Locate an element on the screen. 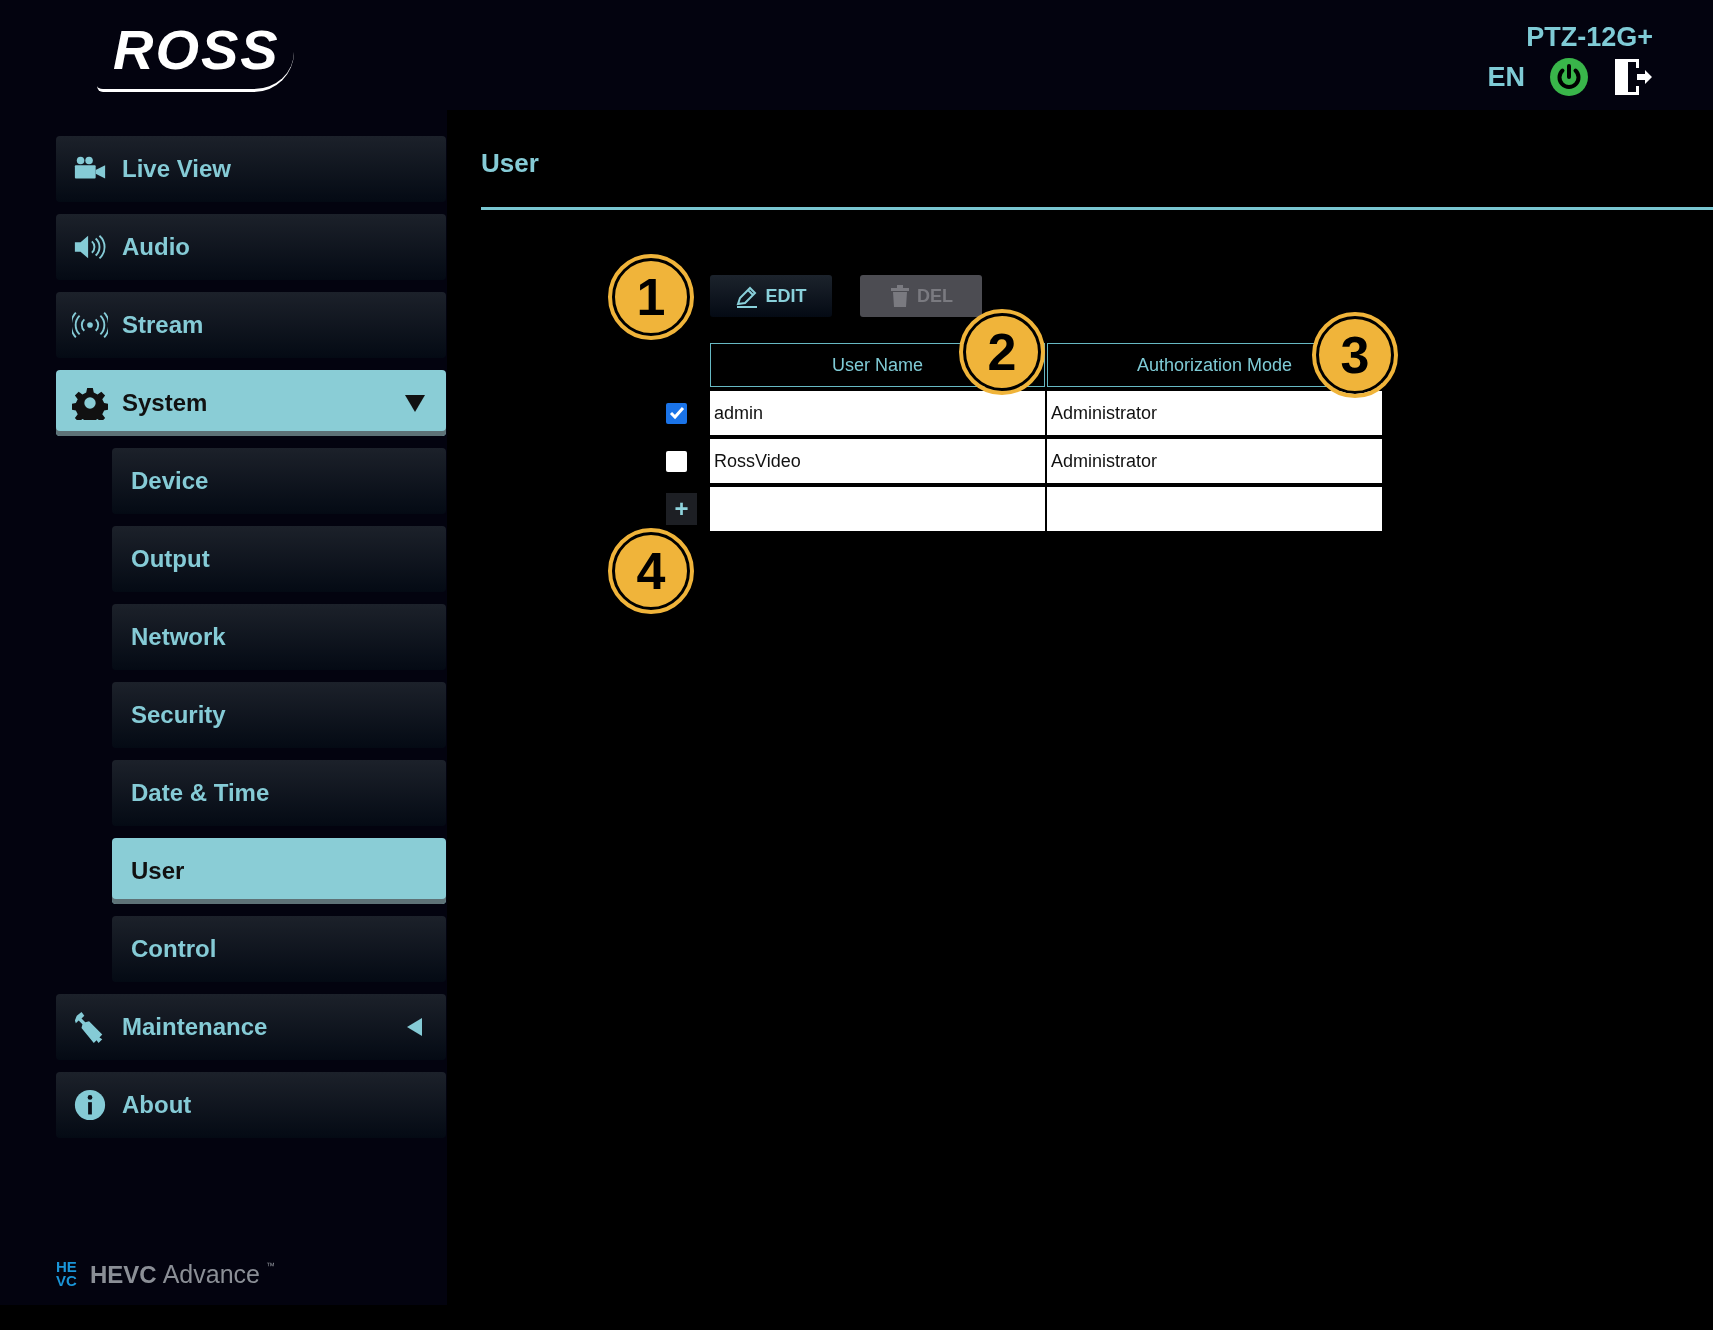 This screenshot has height=1330, width=1713. callout-number: 4 is located at coordinates (651, 571).